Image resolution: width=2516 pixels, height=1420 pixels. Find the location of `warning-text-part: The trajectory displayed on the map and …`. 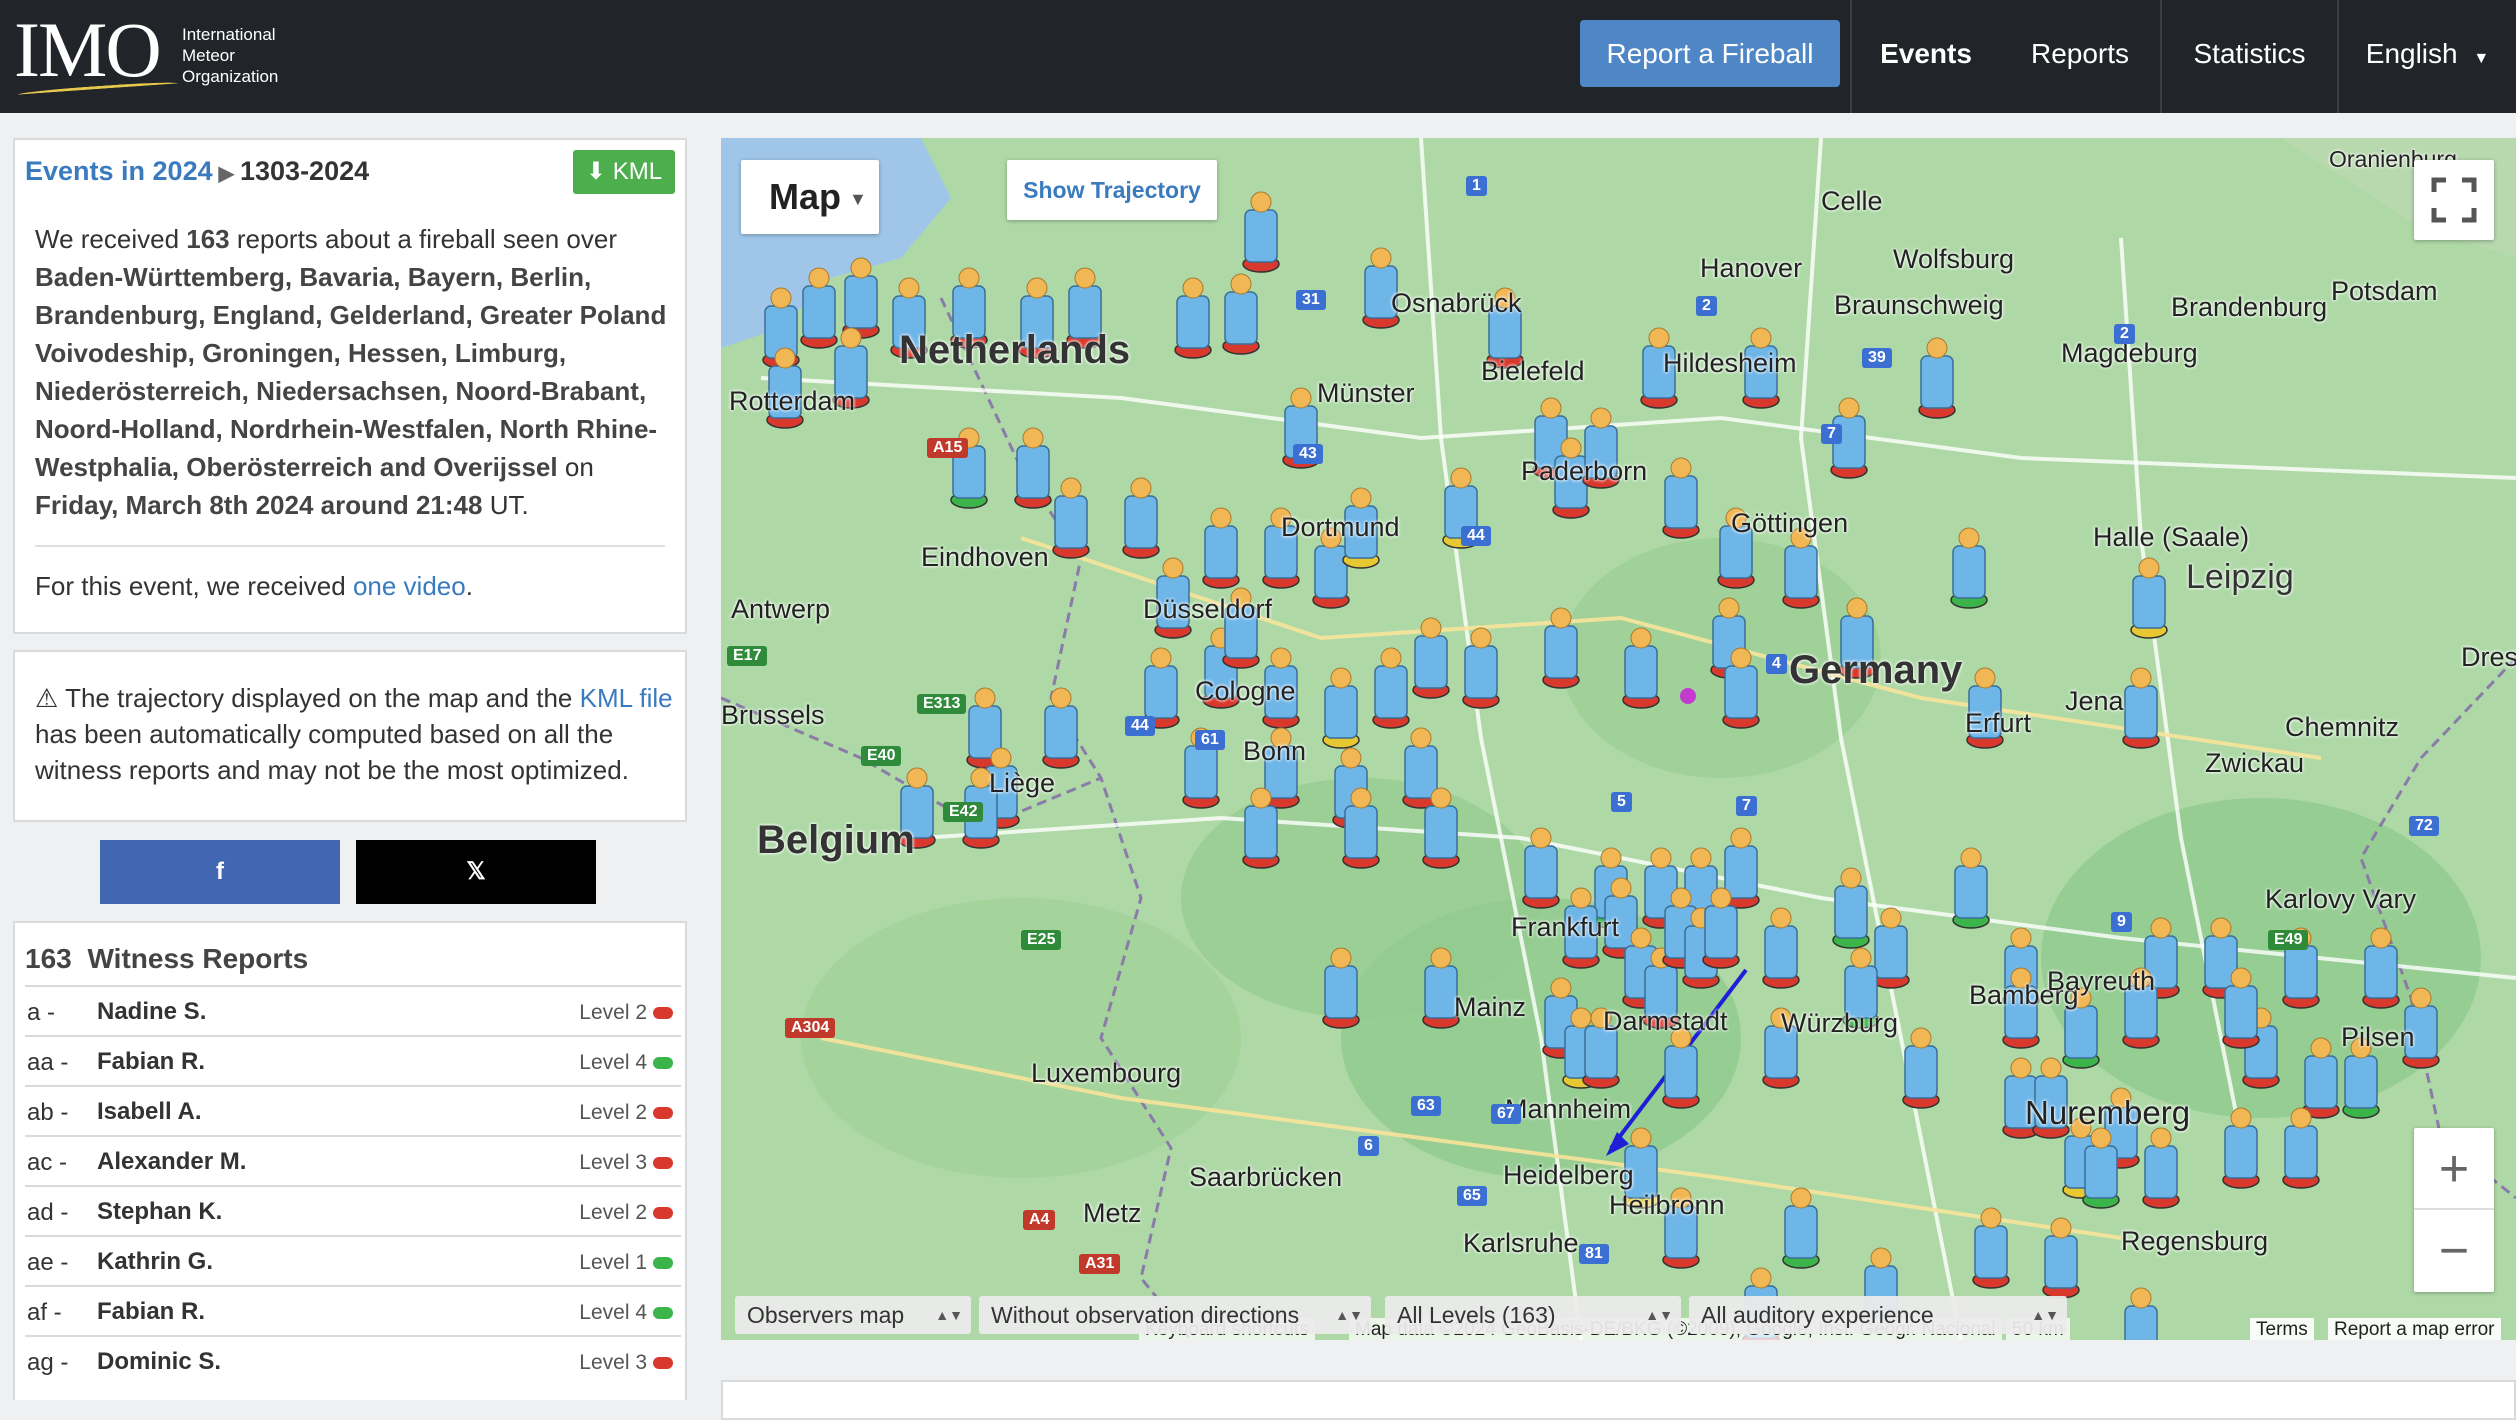

warning-text-part: The trajectory displayed on the map and … is located at coordinates (319, 698).